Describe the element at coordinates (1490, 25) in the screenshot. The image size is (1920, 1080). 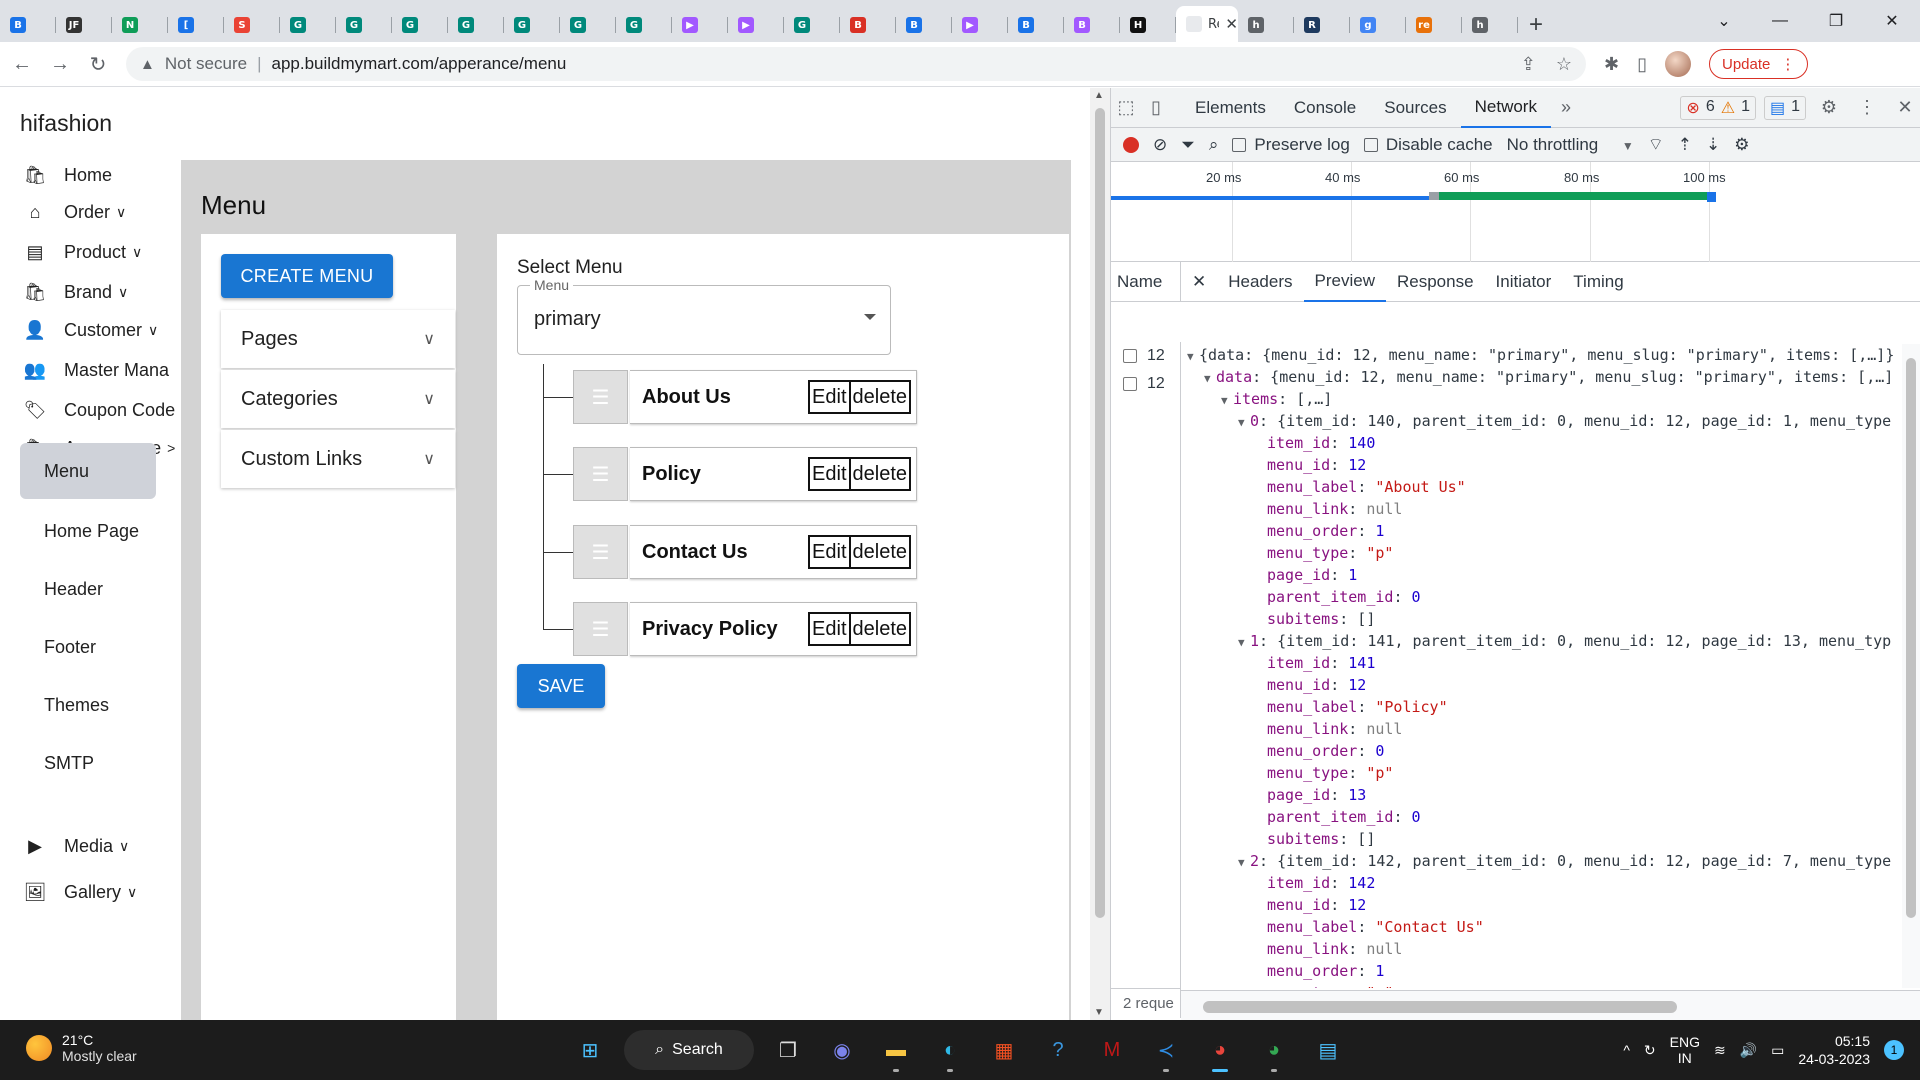
I see `browser-tab: h` at that location.